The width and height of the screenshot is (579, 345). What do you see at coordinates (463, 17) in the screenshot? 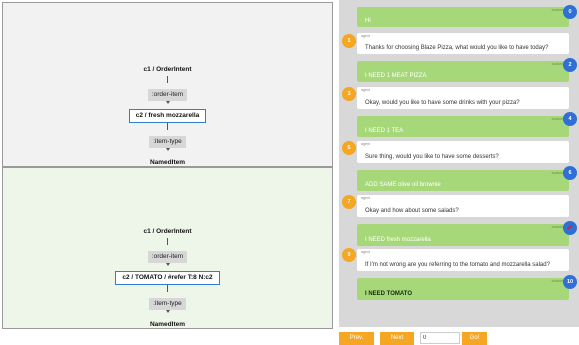
I see `chat-message-customer: customer Hi` at bounding box center [463, 17].